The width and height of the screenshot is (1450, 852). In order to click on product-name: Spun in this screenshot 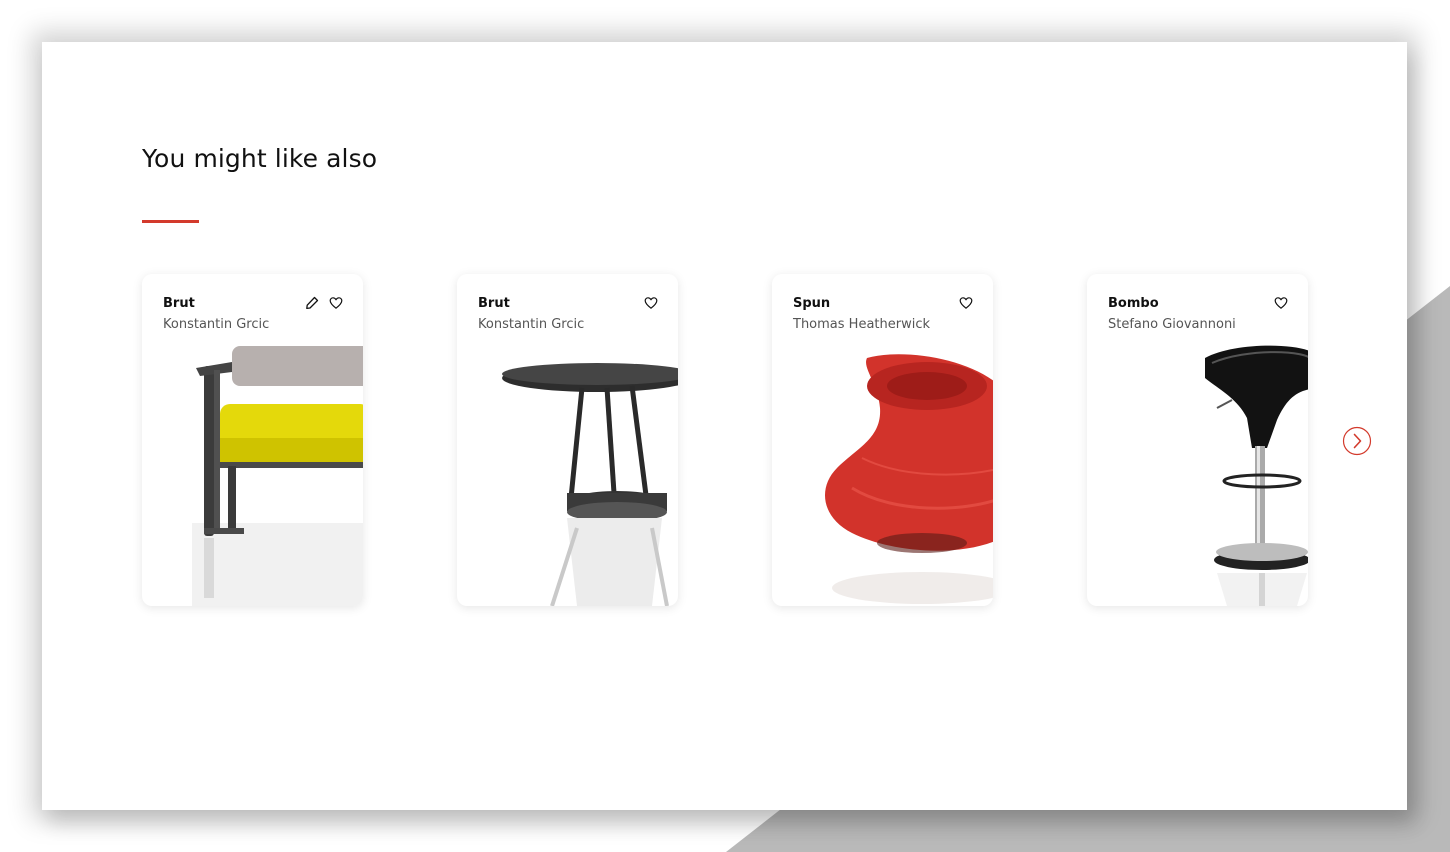, I will do `click(812, 303)`.